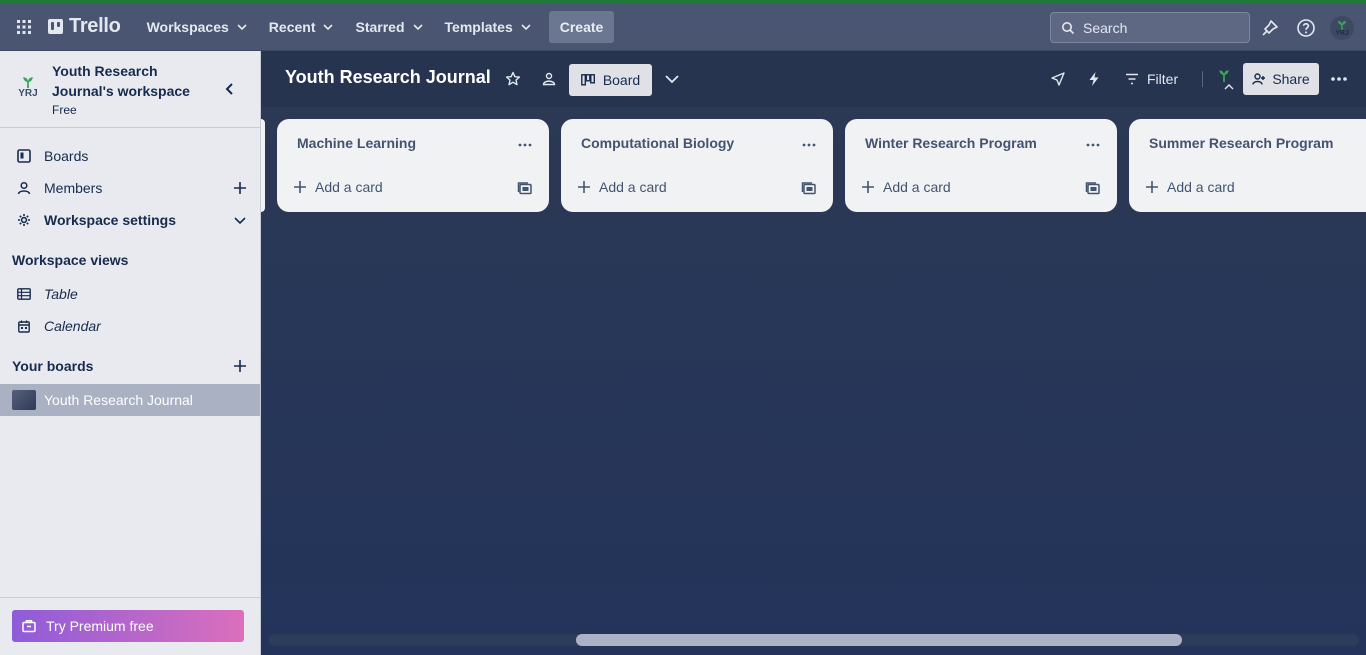 Image resolution: width=1366 pixels, height=655 pixels. Describe the element at coordinates (657, 143) in the screenshot. I see `list-title: Computational Biology` at that location.